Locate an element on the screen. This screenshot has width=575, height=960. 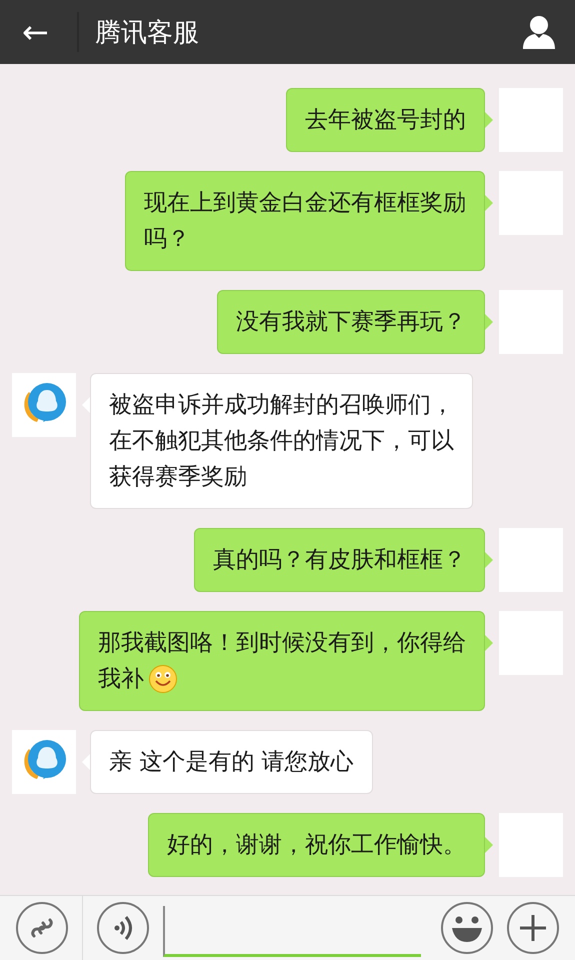
message-text: 亲 这个是有的 请您放心 is located at coordinates (231, 762).